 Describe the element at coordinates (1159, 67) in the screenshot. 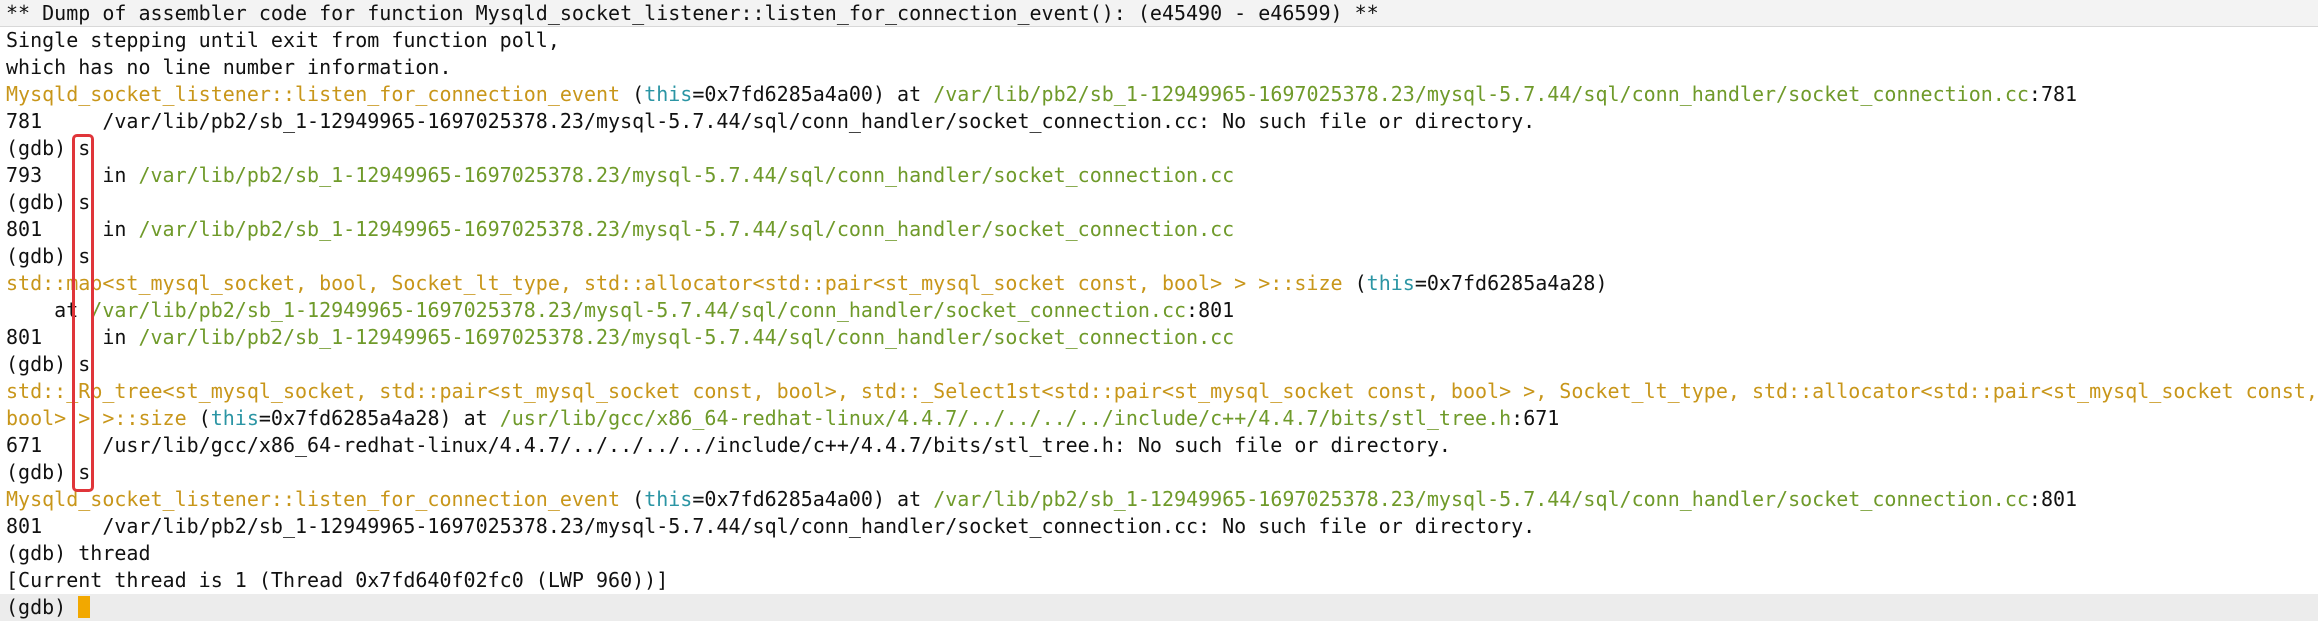

I see `terminal-line: which has no line number information.` at that location.